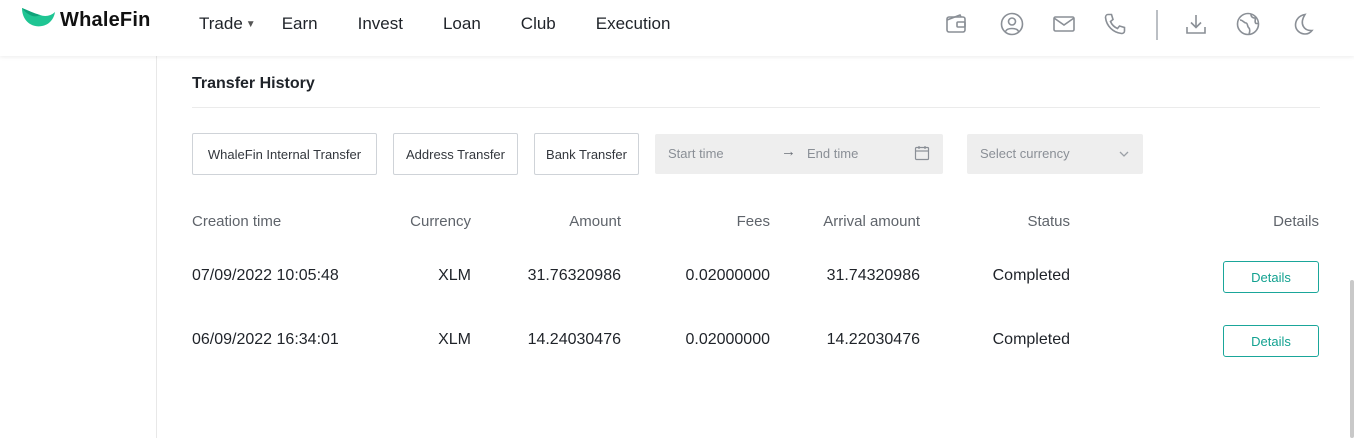 The image size is (1354, 438). Describe the element at coordinates (265, 339) in the screenshot. I see `row-creation-time: 06/09/2022 16:34:01` at that location.